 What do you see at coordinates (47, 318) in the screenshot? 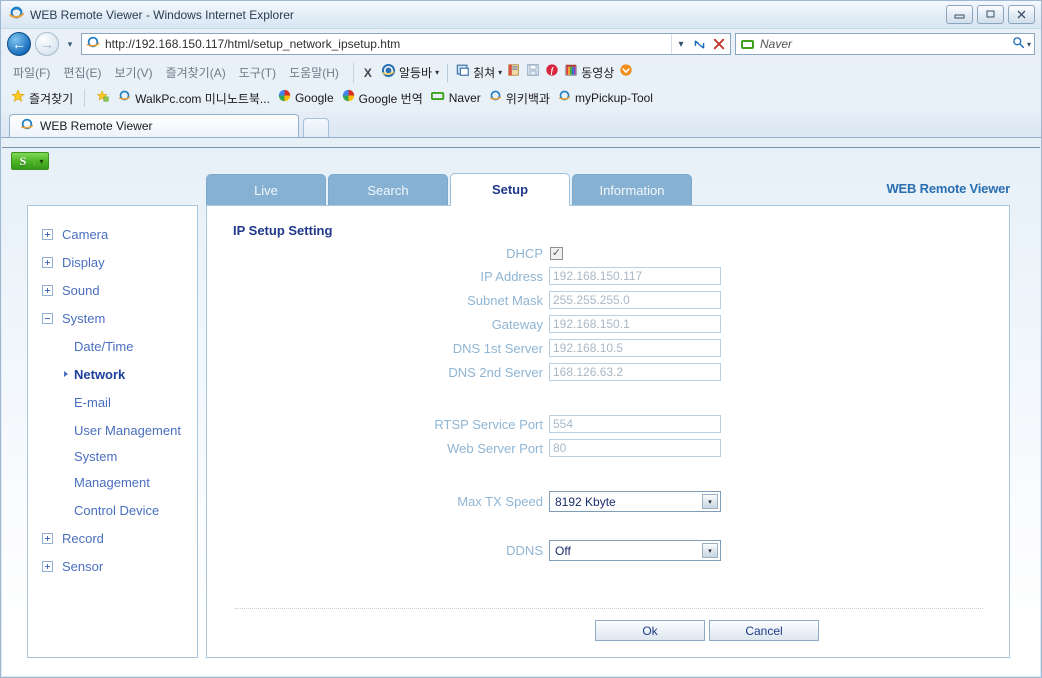
I see `collapse-icon` at bounding box center [47, 318].